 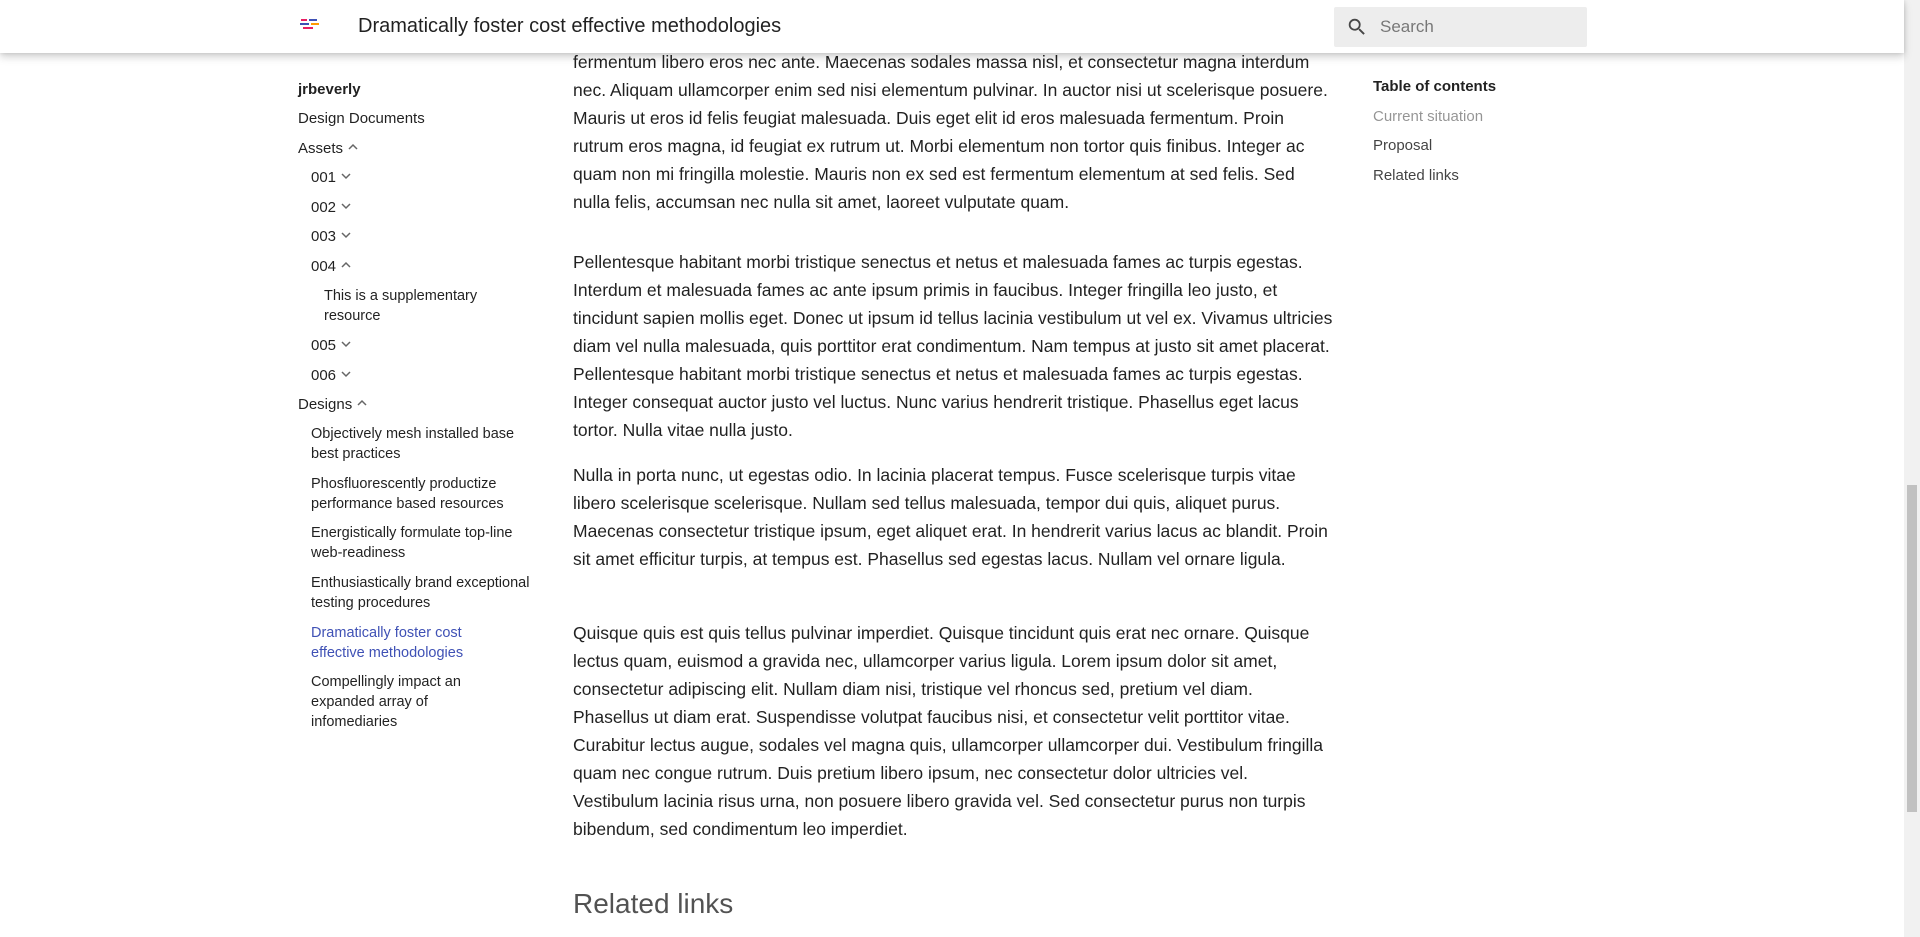 I want to click on nav-item-label: Assets, so click(x=321, y=148).